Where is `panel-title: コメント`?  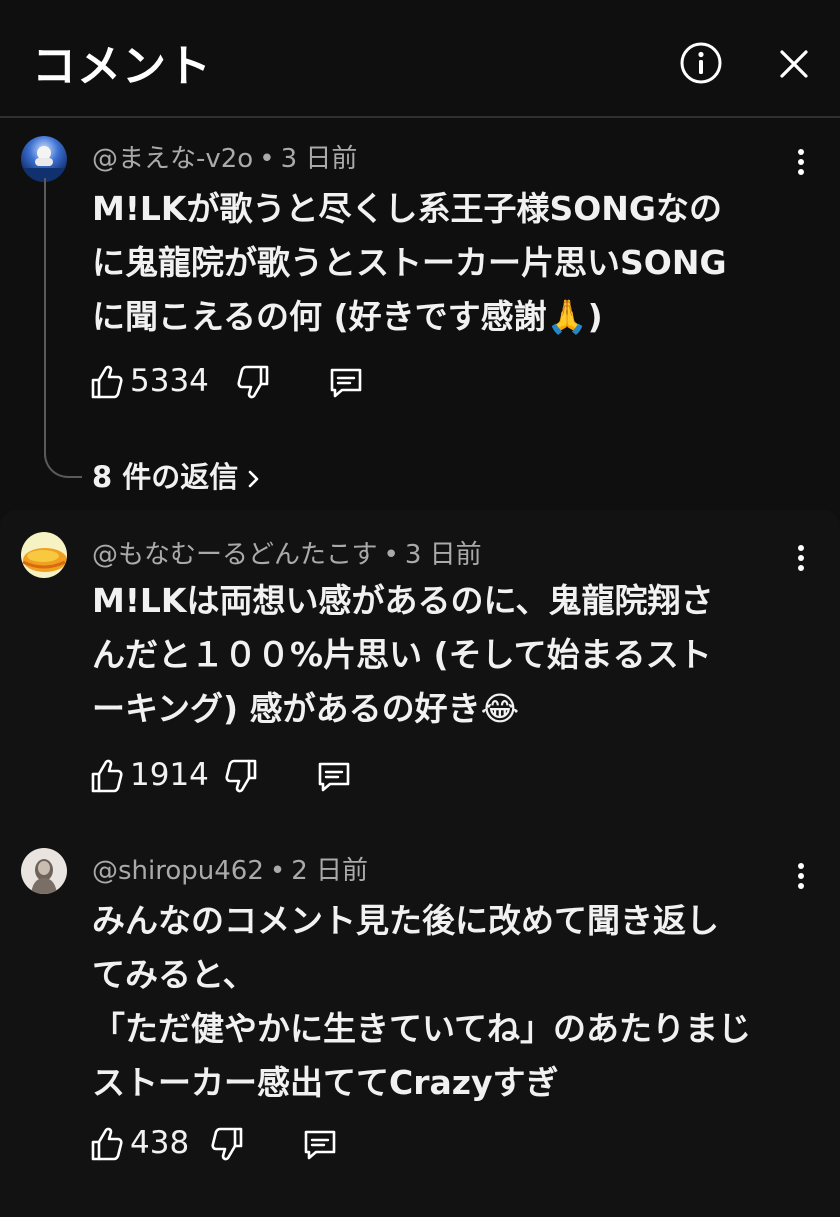 panel-title: コメント is located at coordinates (122, 66).